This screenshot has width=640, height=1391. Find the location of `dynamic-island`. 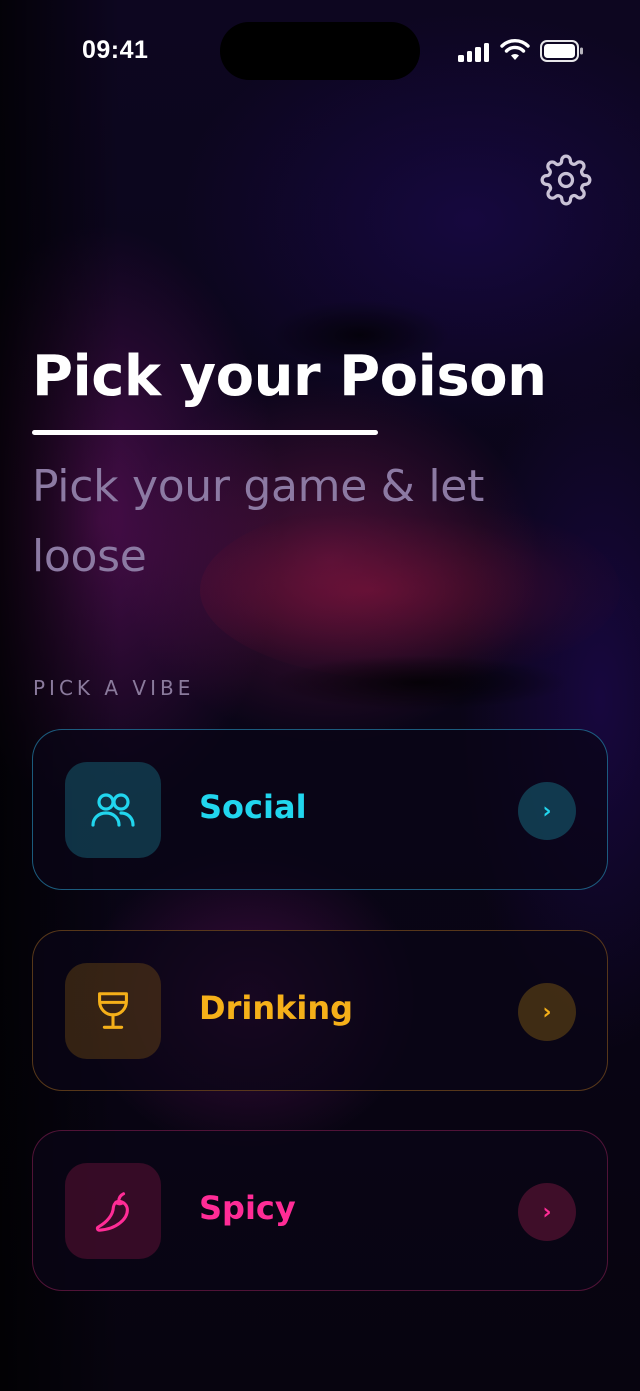

dynamic-island is located at coordinates (320, 51).